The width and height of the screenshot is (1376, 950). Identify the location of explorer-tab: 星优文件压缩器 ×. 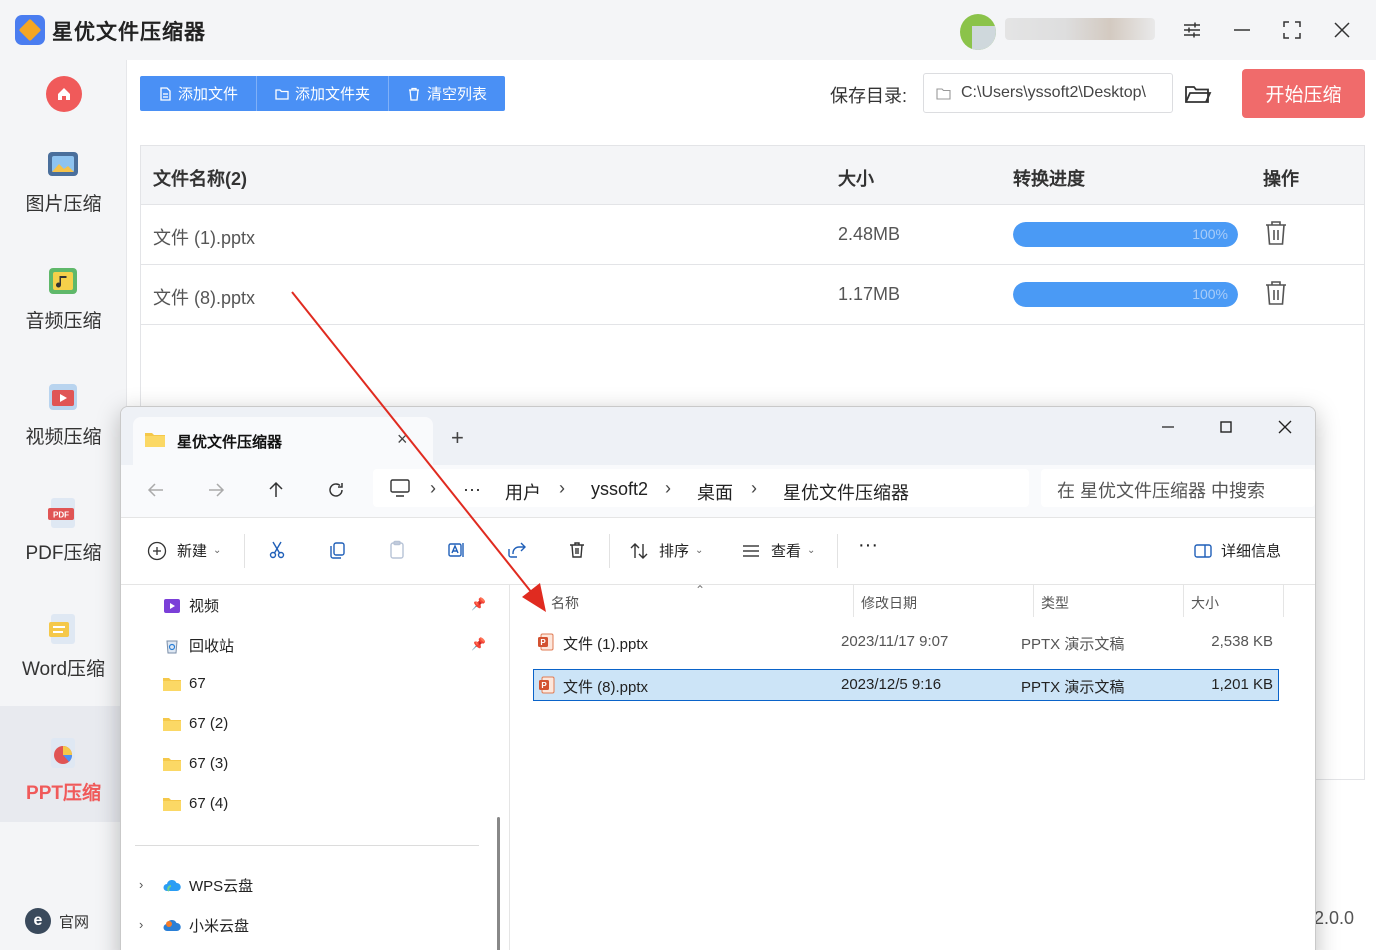
(283, 441).